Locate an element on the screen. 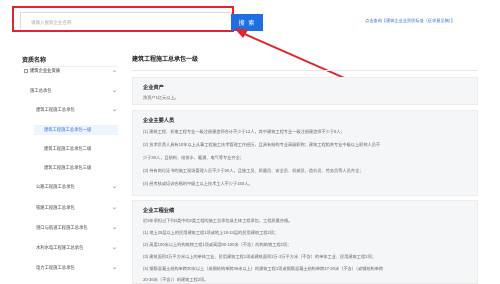 The height and width of the screenshot is (284, 500). sidebar-divider is located at coordinates (70, 66).